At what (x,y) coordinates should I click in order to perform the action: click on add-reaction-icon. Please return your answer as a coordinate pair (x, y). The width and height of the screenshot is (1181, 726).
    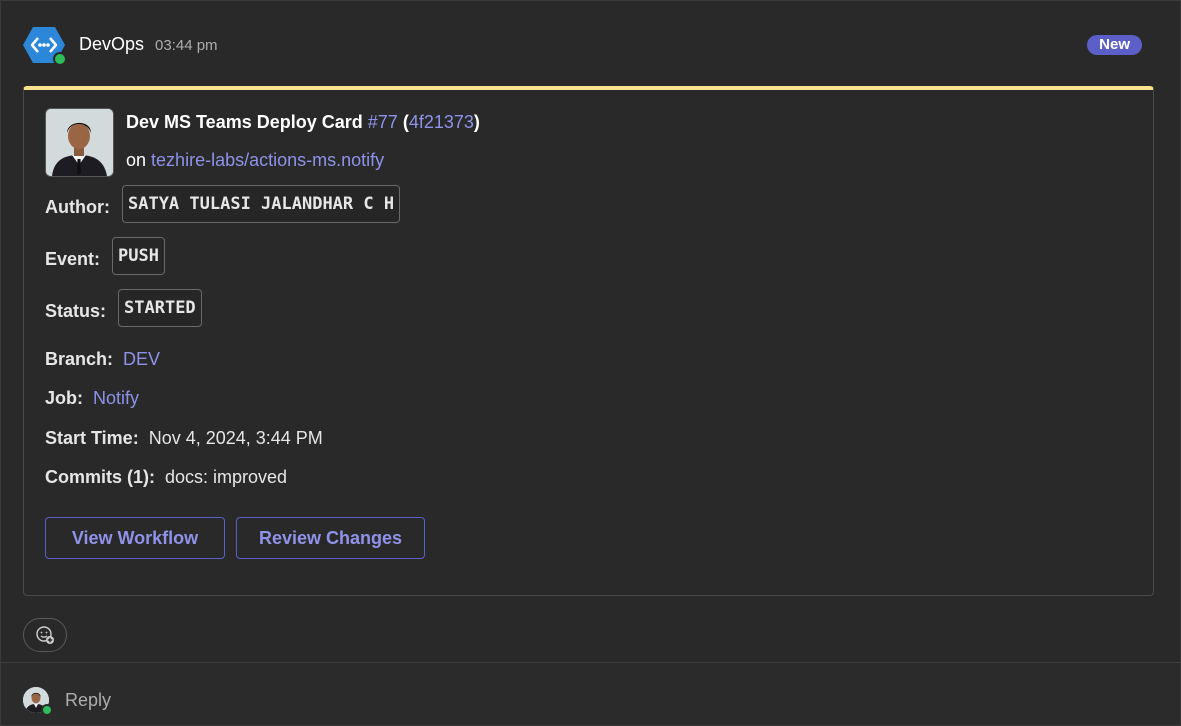
    Looking at the image, I should click on (45, 635).